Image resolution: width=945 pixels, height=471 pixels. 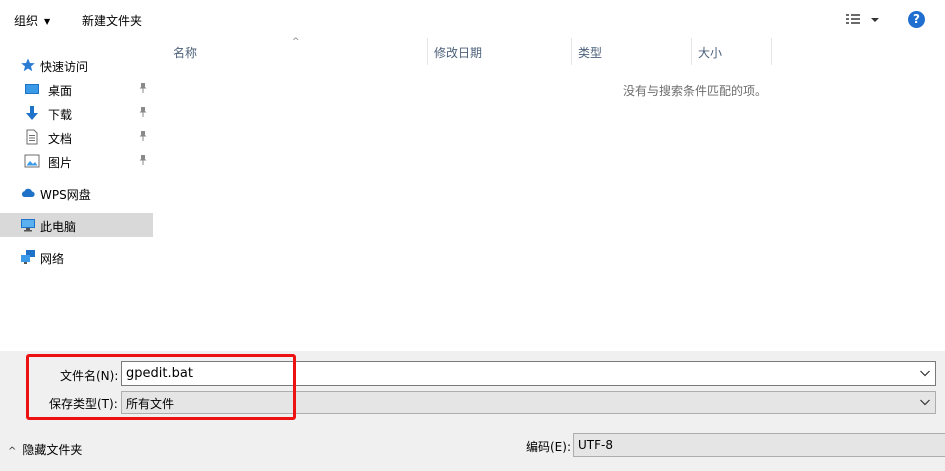 What do you see at coordinates (28, 192) in the screenshot?
I see `cloud-icon` at bounding box center [28, 192].